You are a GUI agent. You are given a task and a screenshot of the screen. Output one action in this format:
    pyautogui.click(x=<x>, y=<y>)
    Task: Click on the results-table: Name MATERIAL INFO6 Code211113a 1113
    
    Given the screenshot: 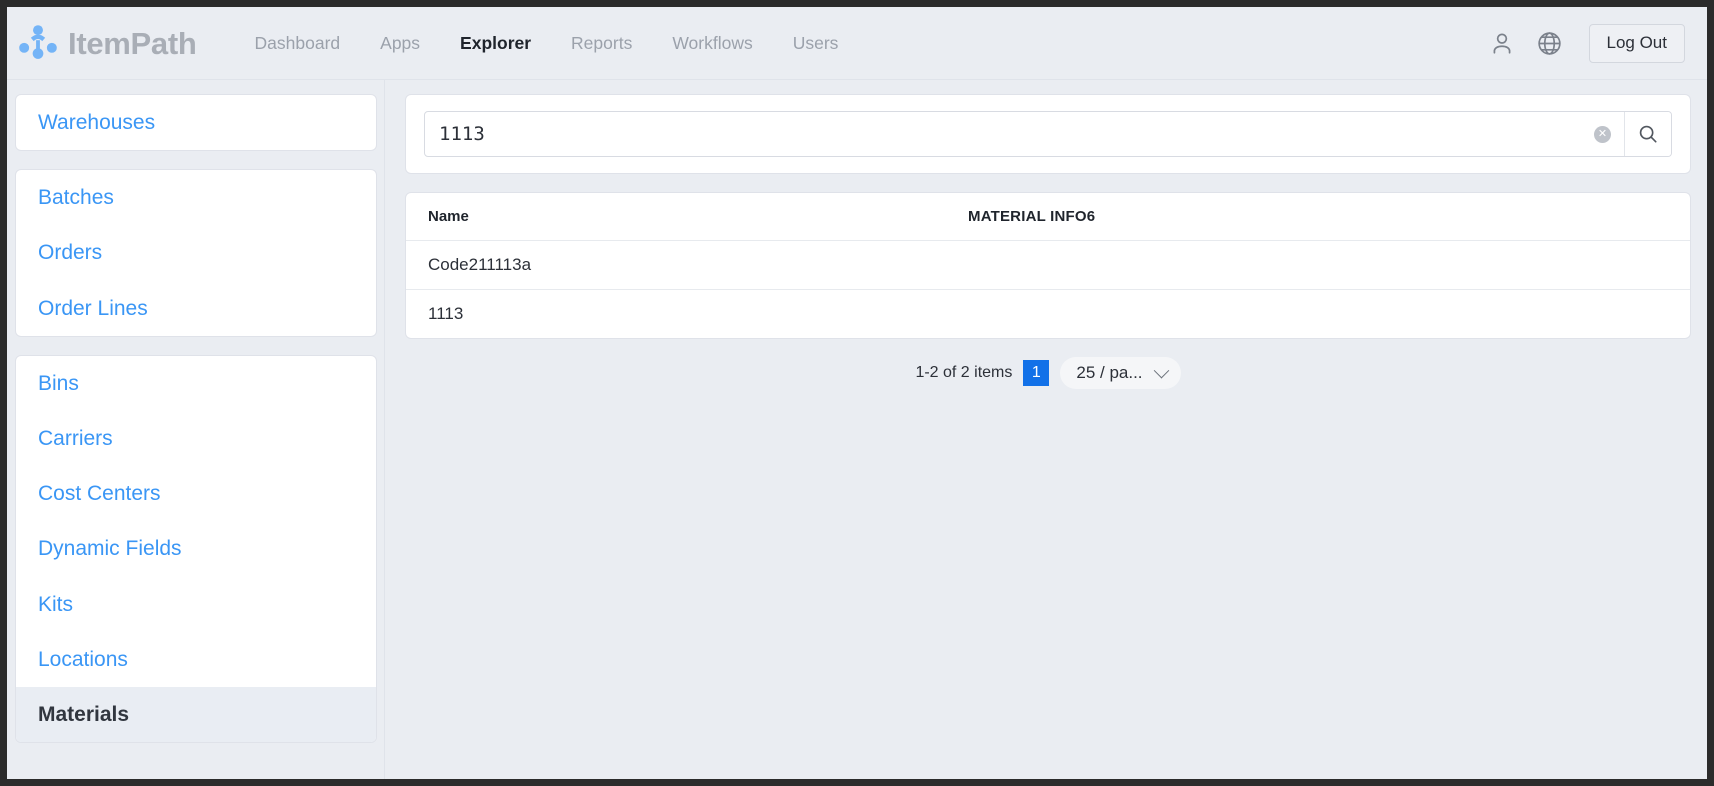 What is the action you would take?
    pyautogui.click(x=1048, y=265)
    